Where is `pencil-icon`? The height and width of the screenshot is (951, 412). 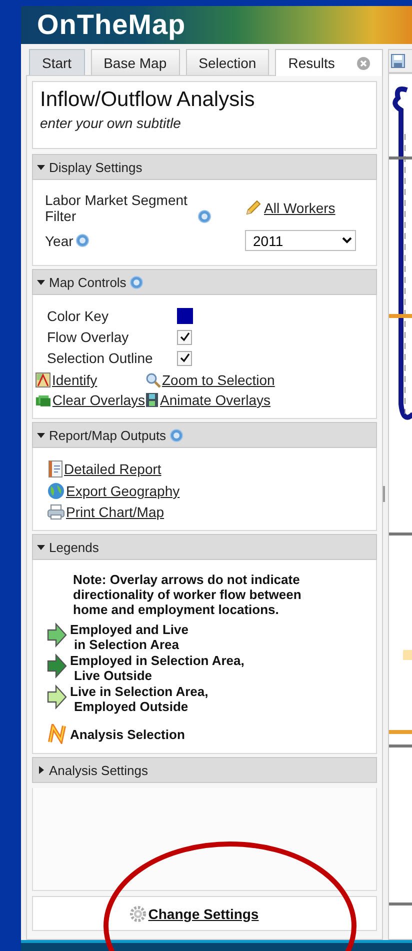 pencil-icon is located at coordinates (253, 208).